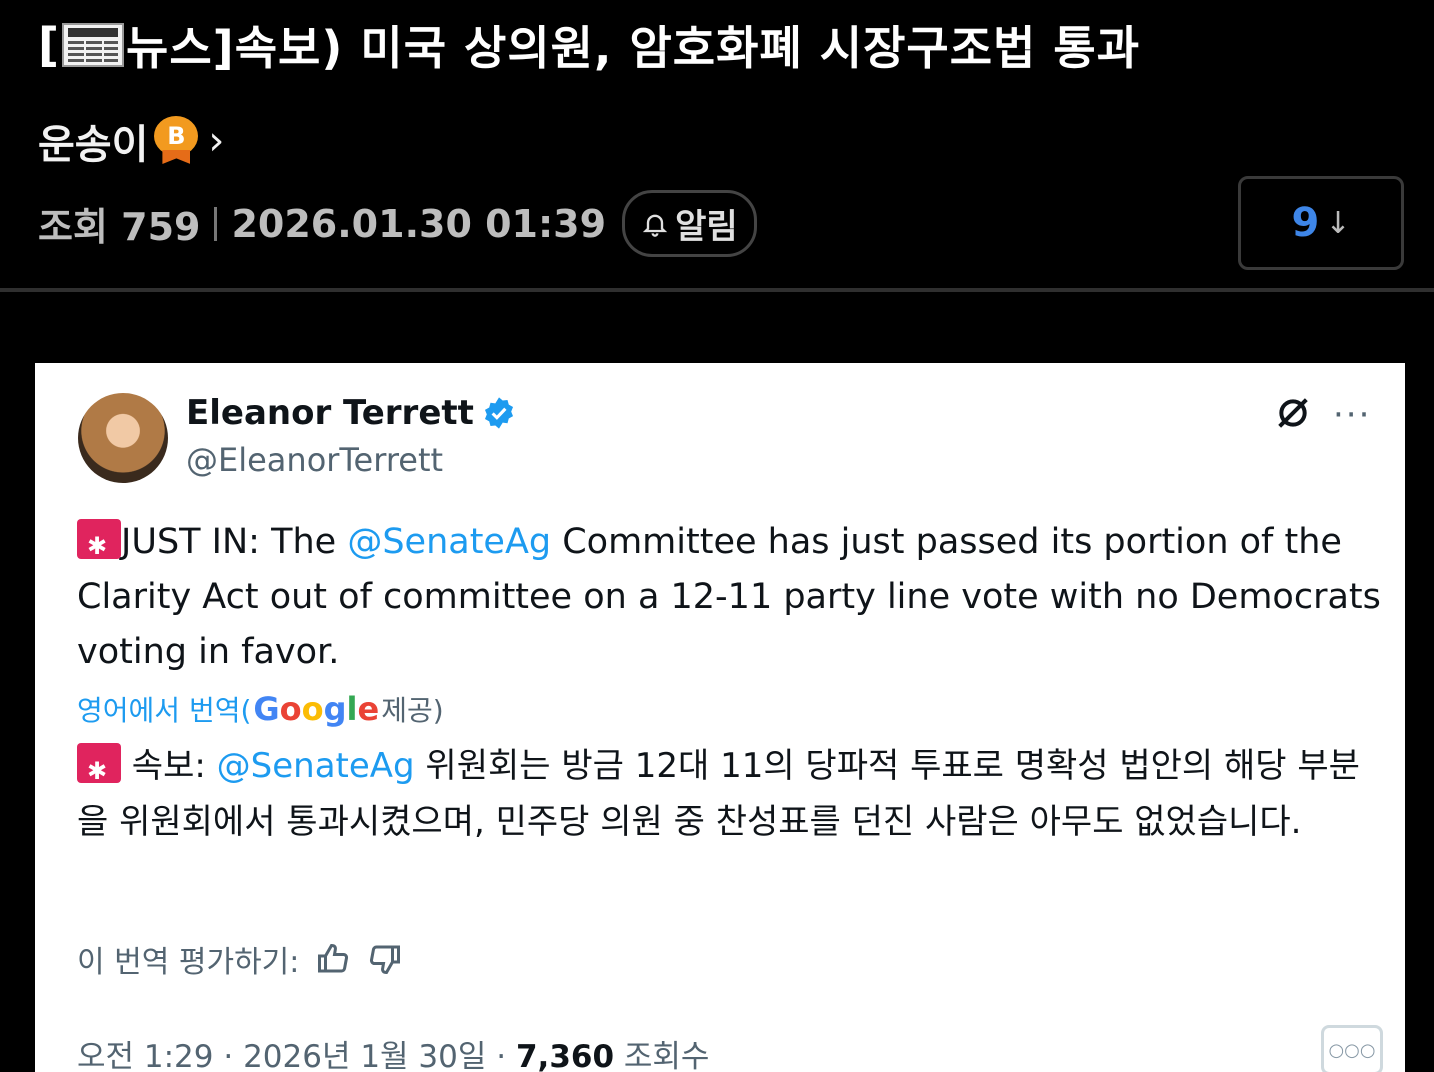  I want to click on bell-icon, so click(655, 225).